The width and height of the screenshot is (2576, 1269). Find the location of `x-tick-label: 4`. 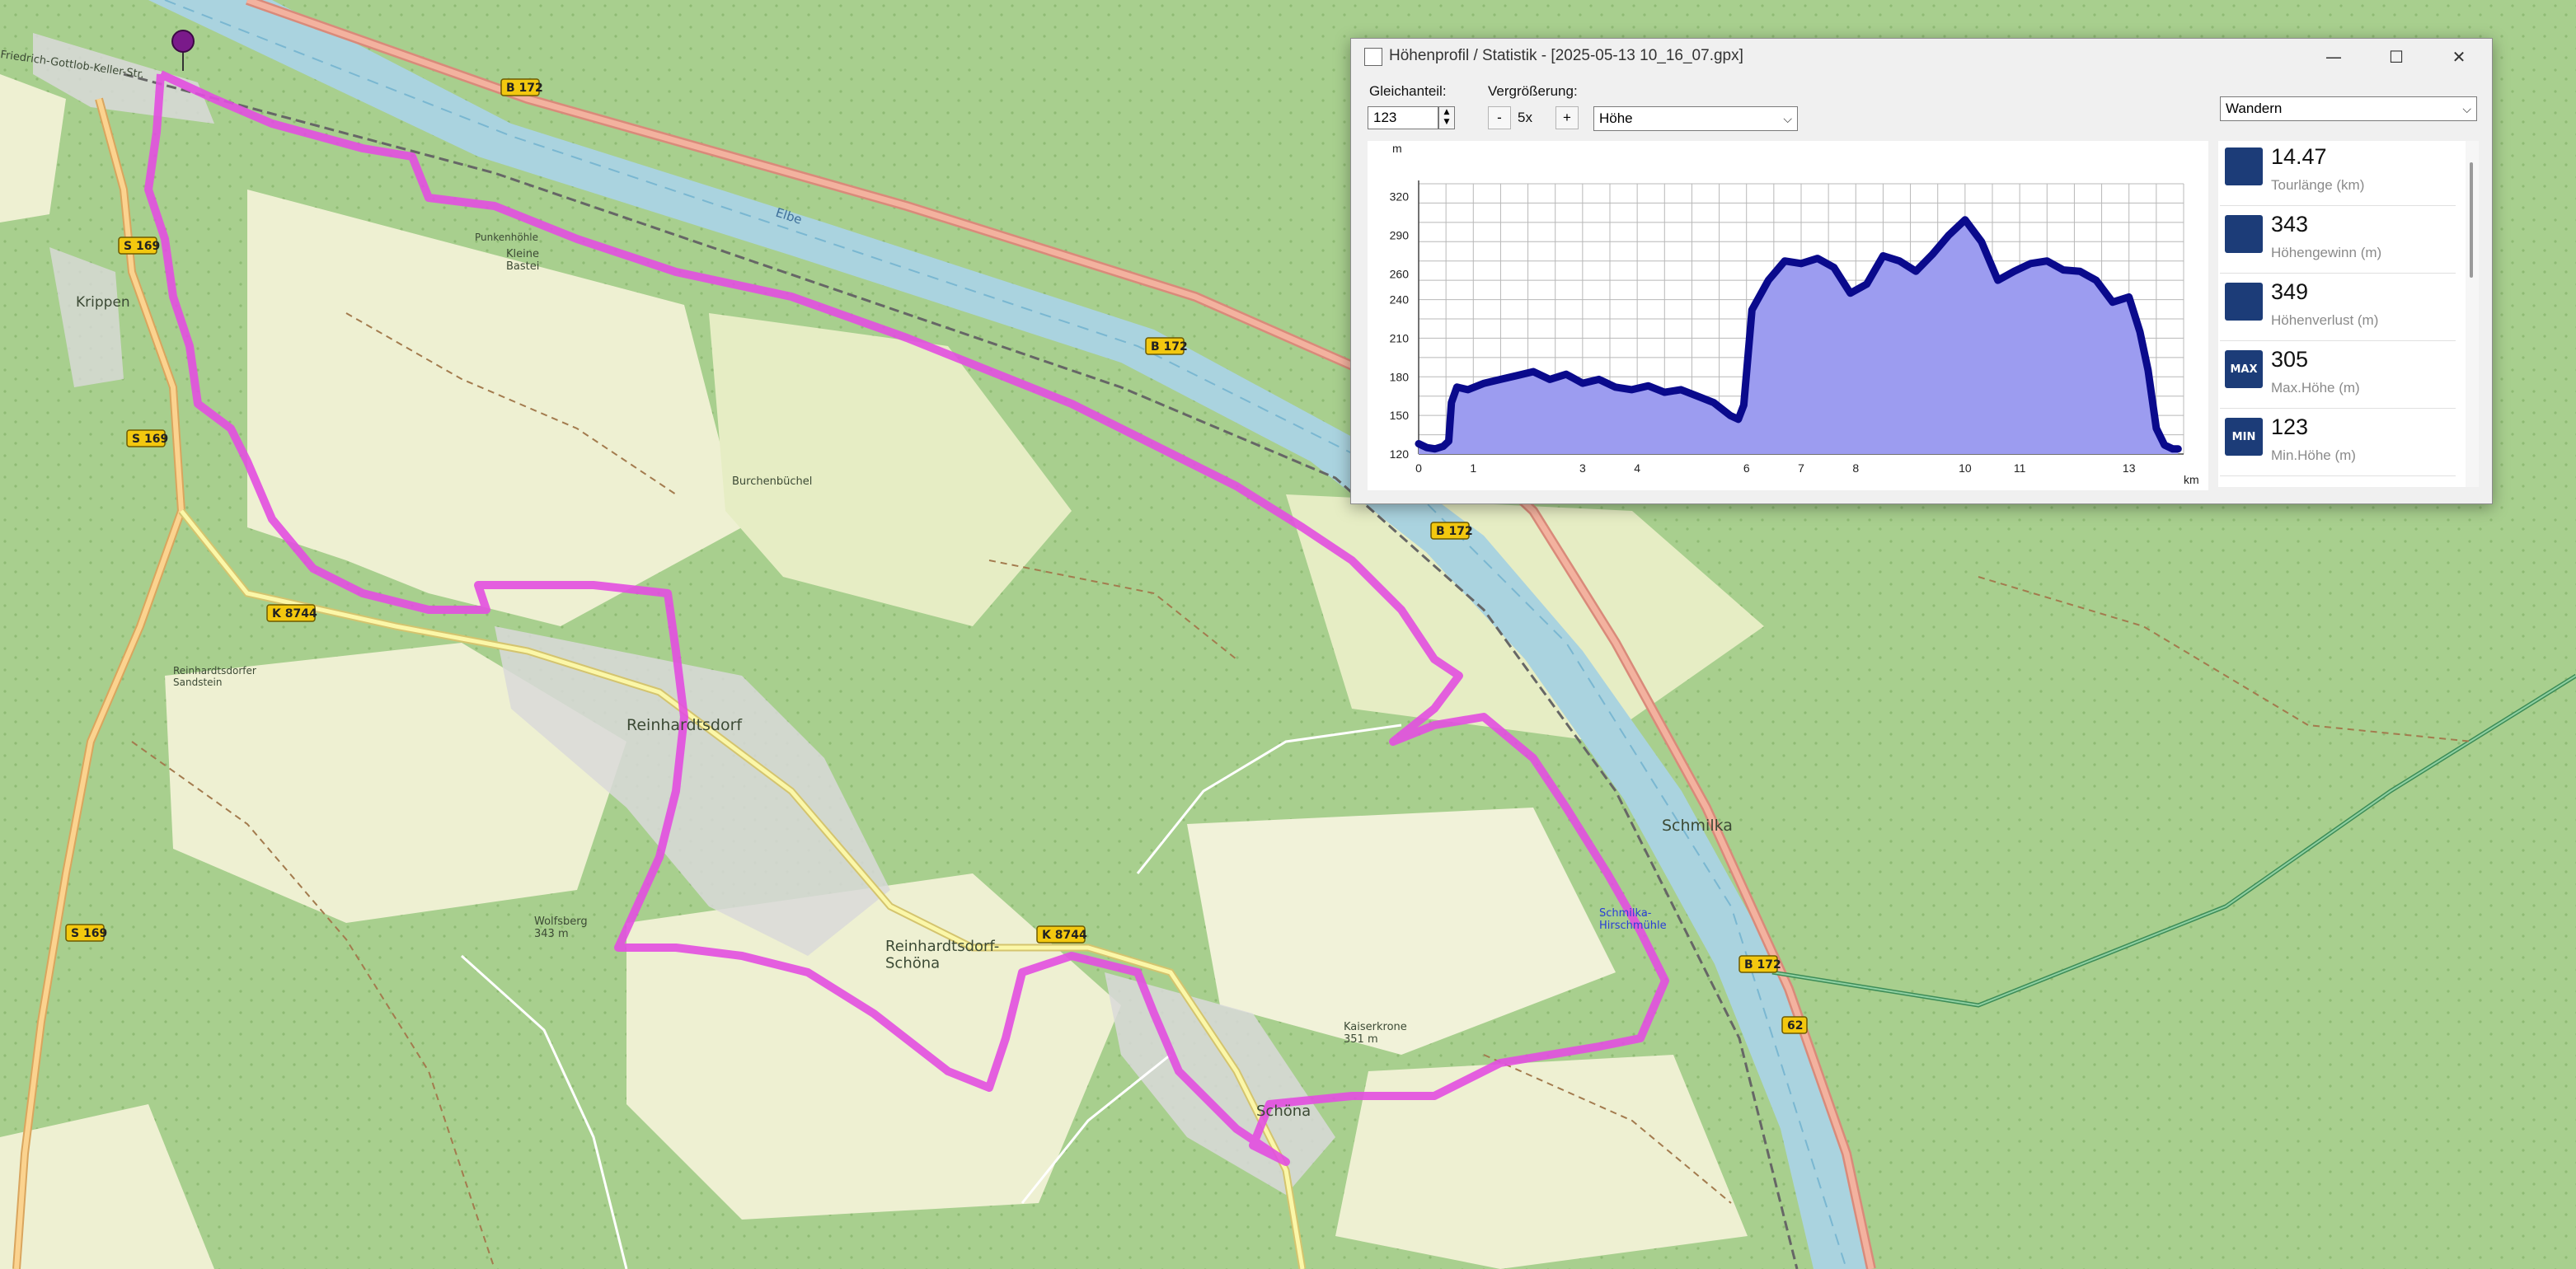

x-tick-label: 4 is located at coordinates (1637, 468).